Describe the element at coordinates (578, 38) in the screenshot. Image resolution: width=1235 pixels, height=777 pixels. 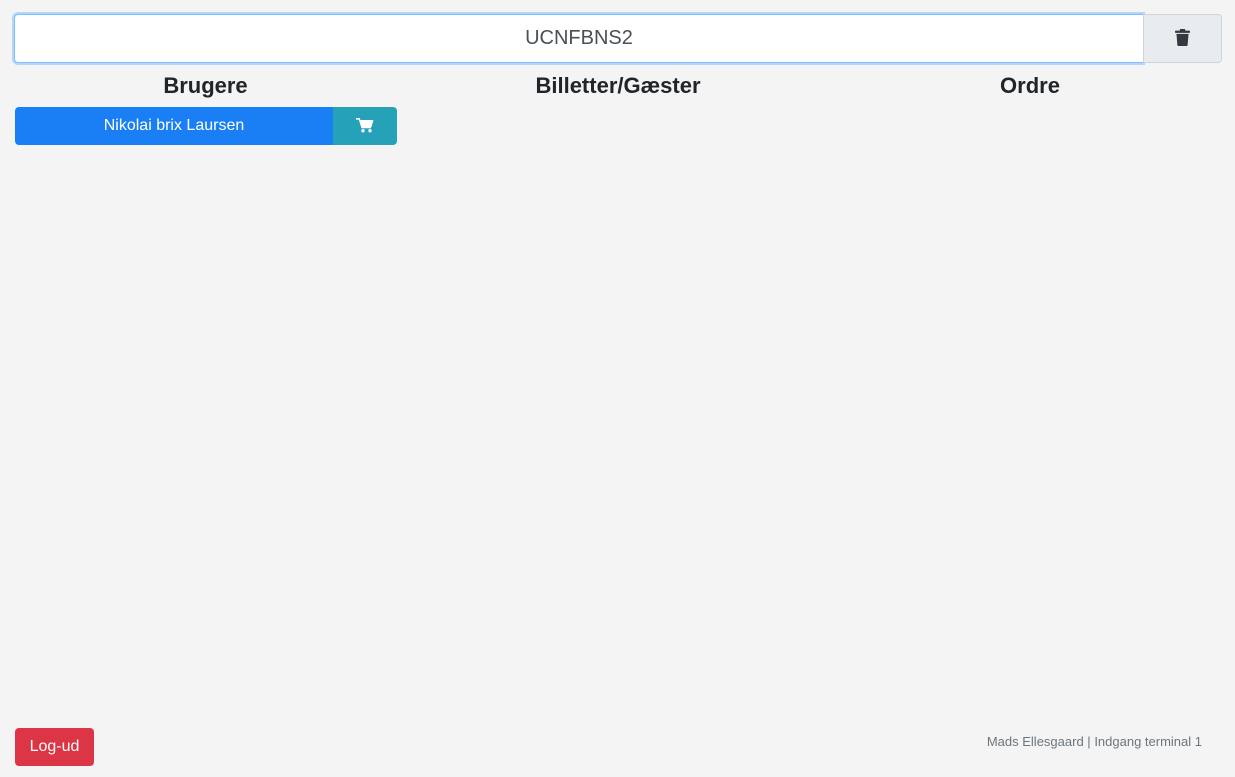
I see `search-input` at that location.